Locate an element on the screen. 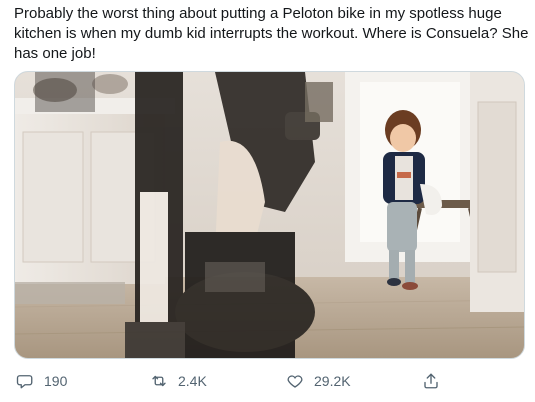 This screenshot has height=402, width=535. reply-icon is located at coordinates (25, 381).